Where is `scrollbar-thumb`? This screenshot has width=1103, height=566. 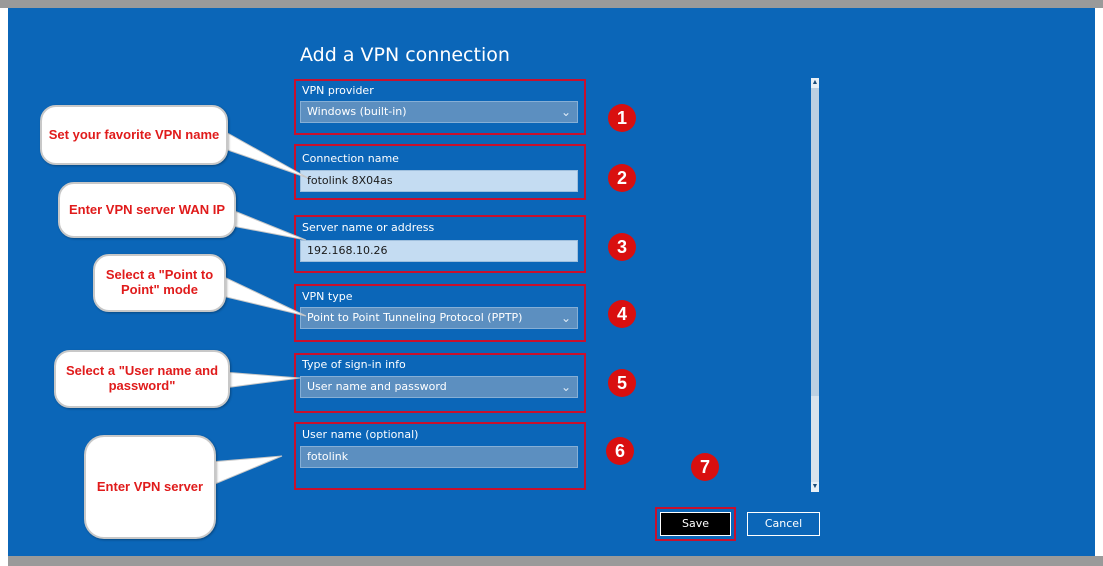
scrollbar-thumb is located at coordinates (815, 237).